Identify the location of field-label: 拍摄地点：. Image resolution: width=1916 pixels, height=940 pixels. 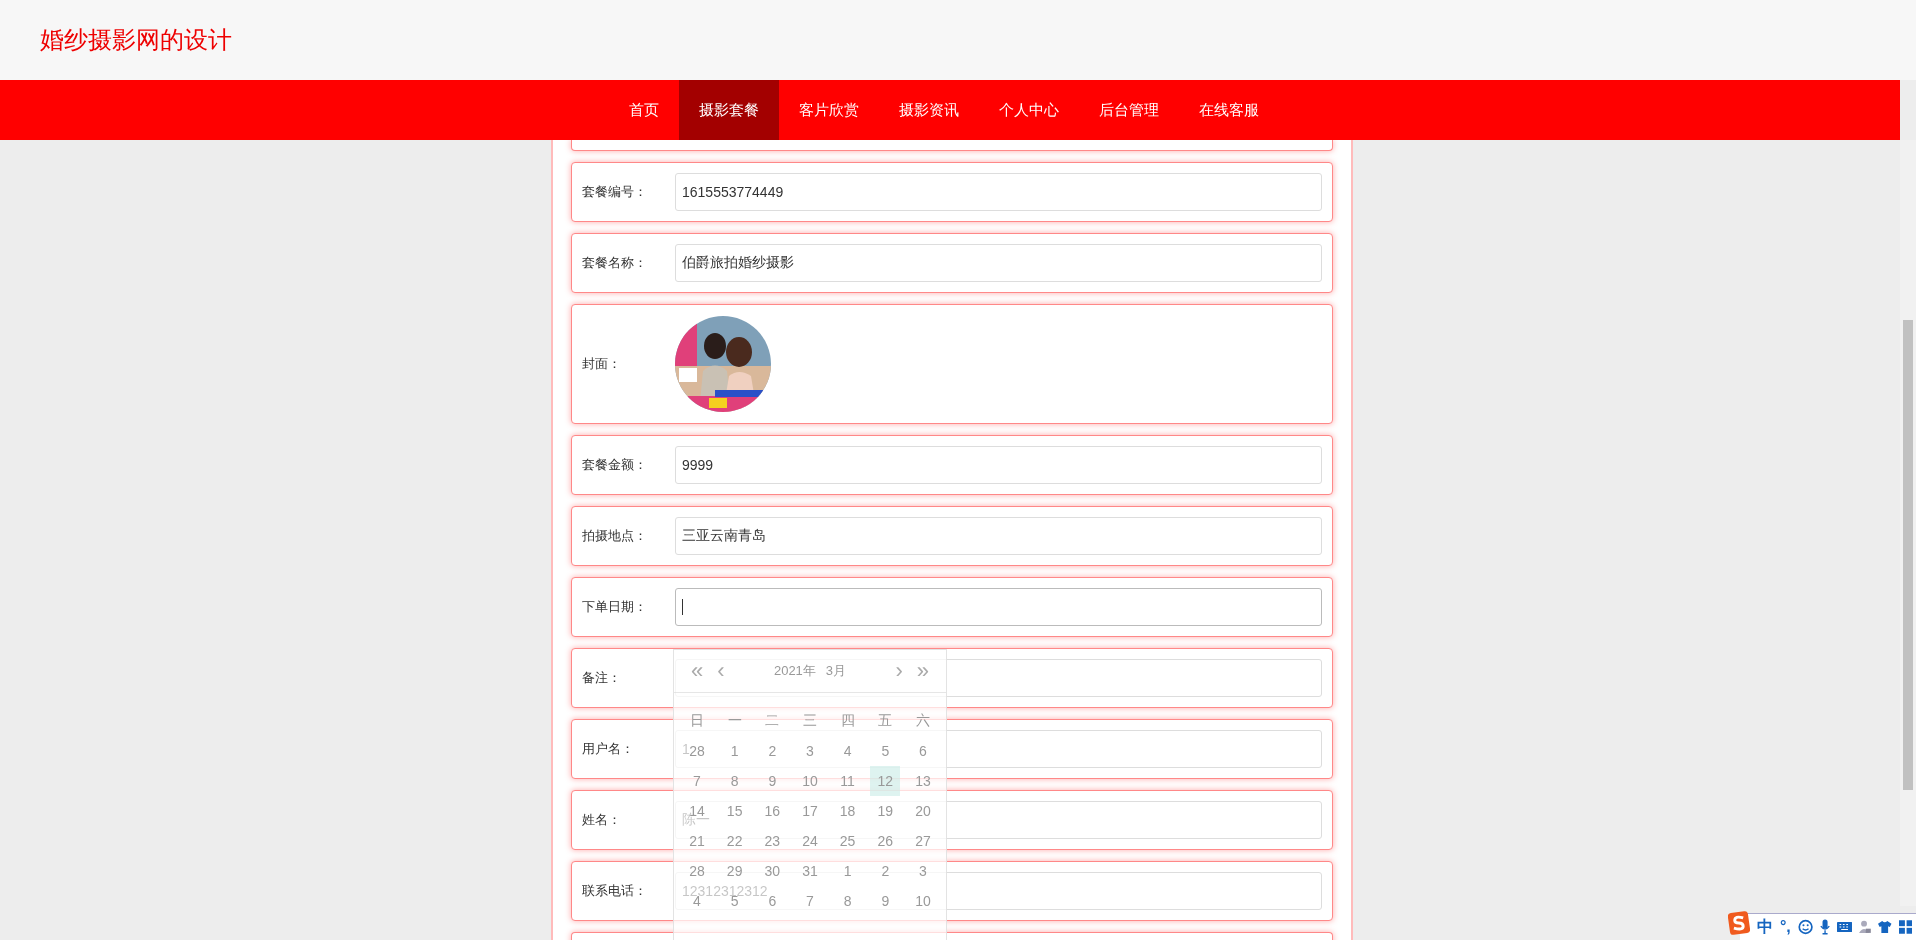
(615, 536).